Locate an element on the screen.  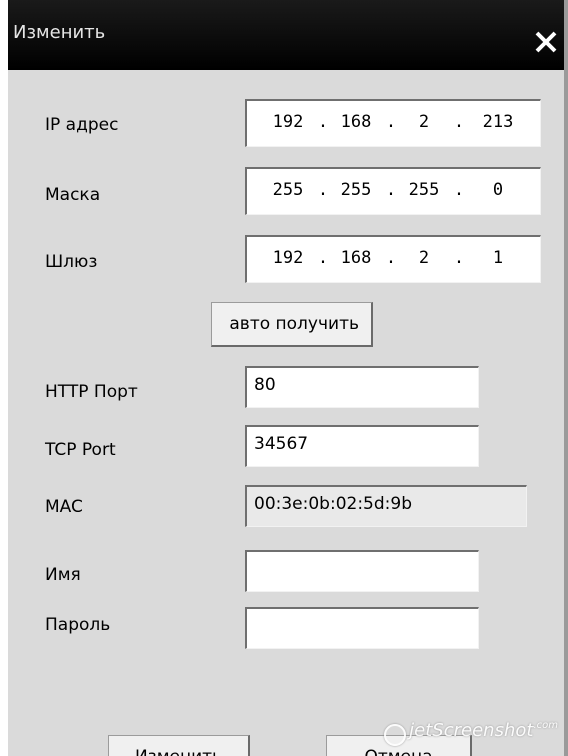
gateway-input: 192 . 168 . 2 . 1 is located at coordinates (393, 259).